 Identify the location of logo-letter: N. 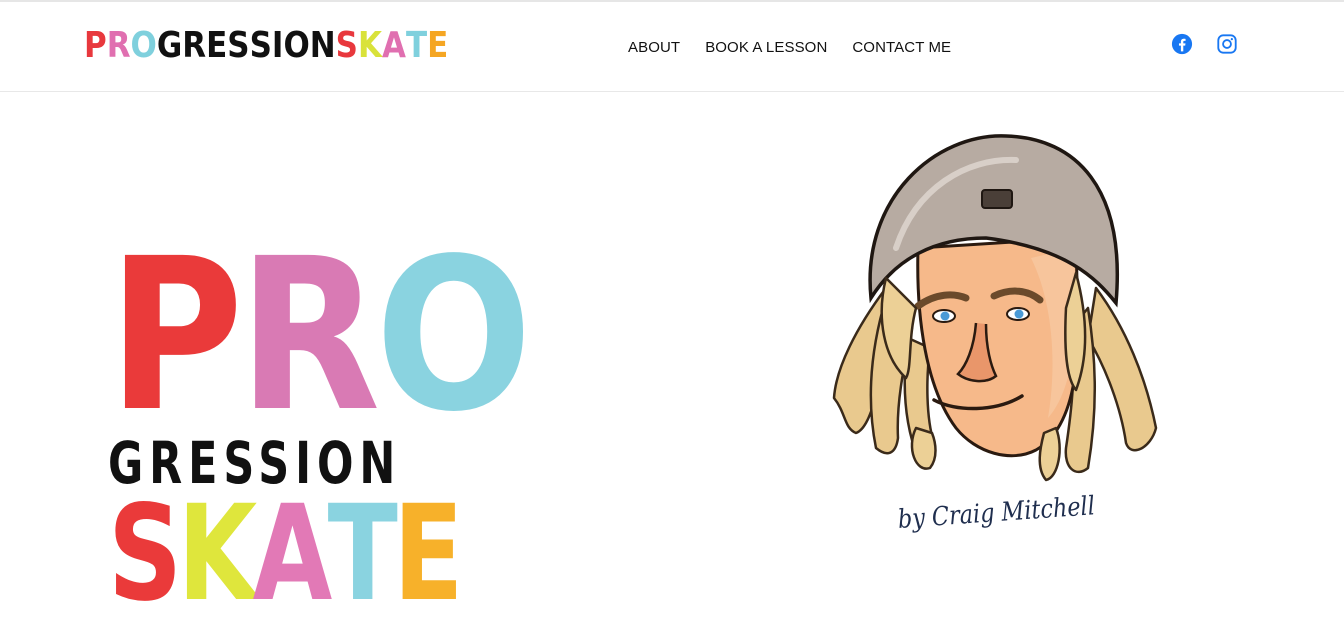
(322, 45).